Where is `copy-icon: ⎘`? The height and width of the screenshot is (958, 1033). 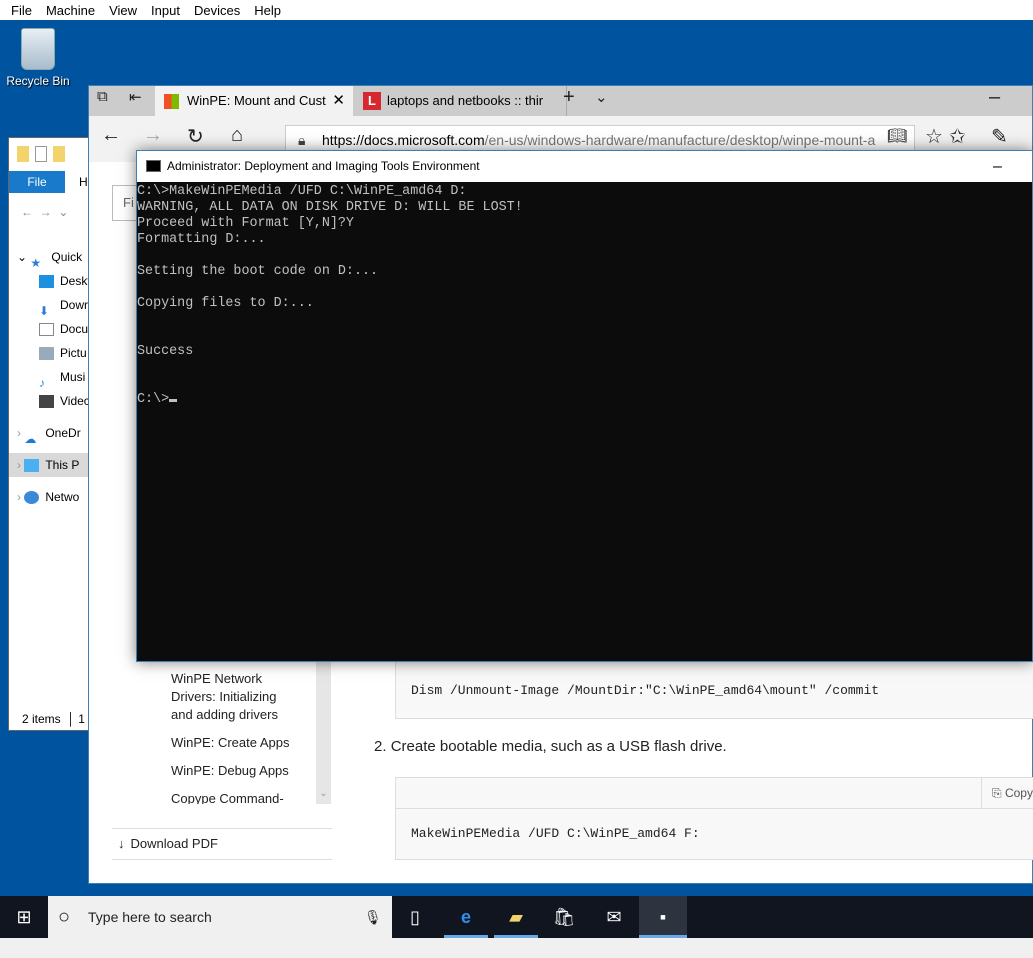
copy-icon: ⎘ is located at coordinates (997, 793).